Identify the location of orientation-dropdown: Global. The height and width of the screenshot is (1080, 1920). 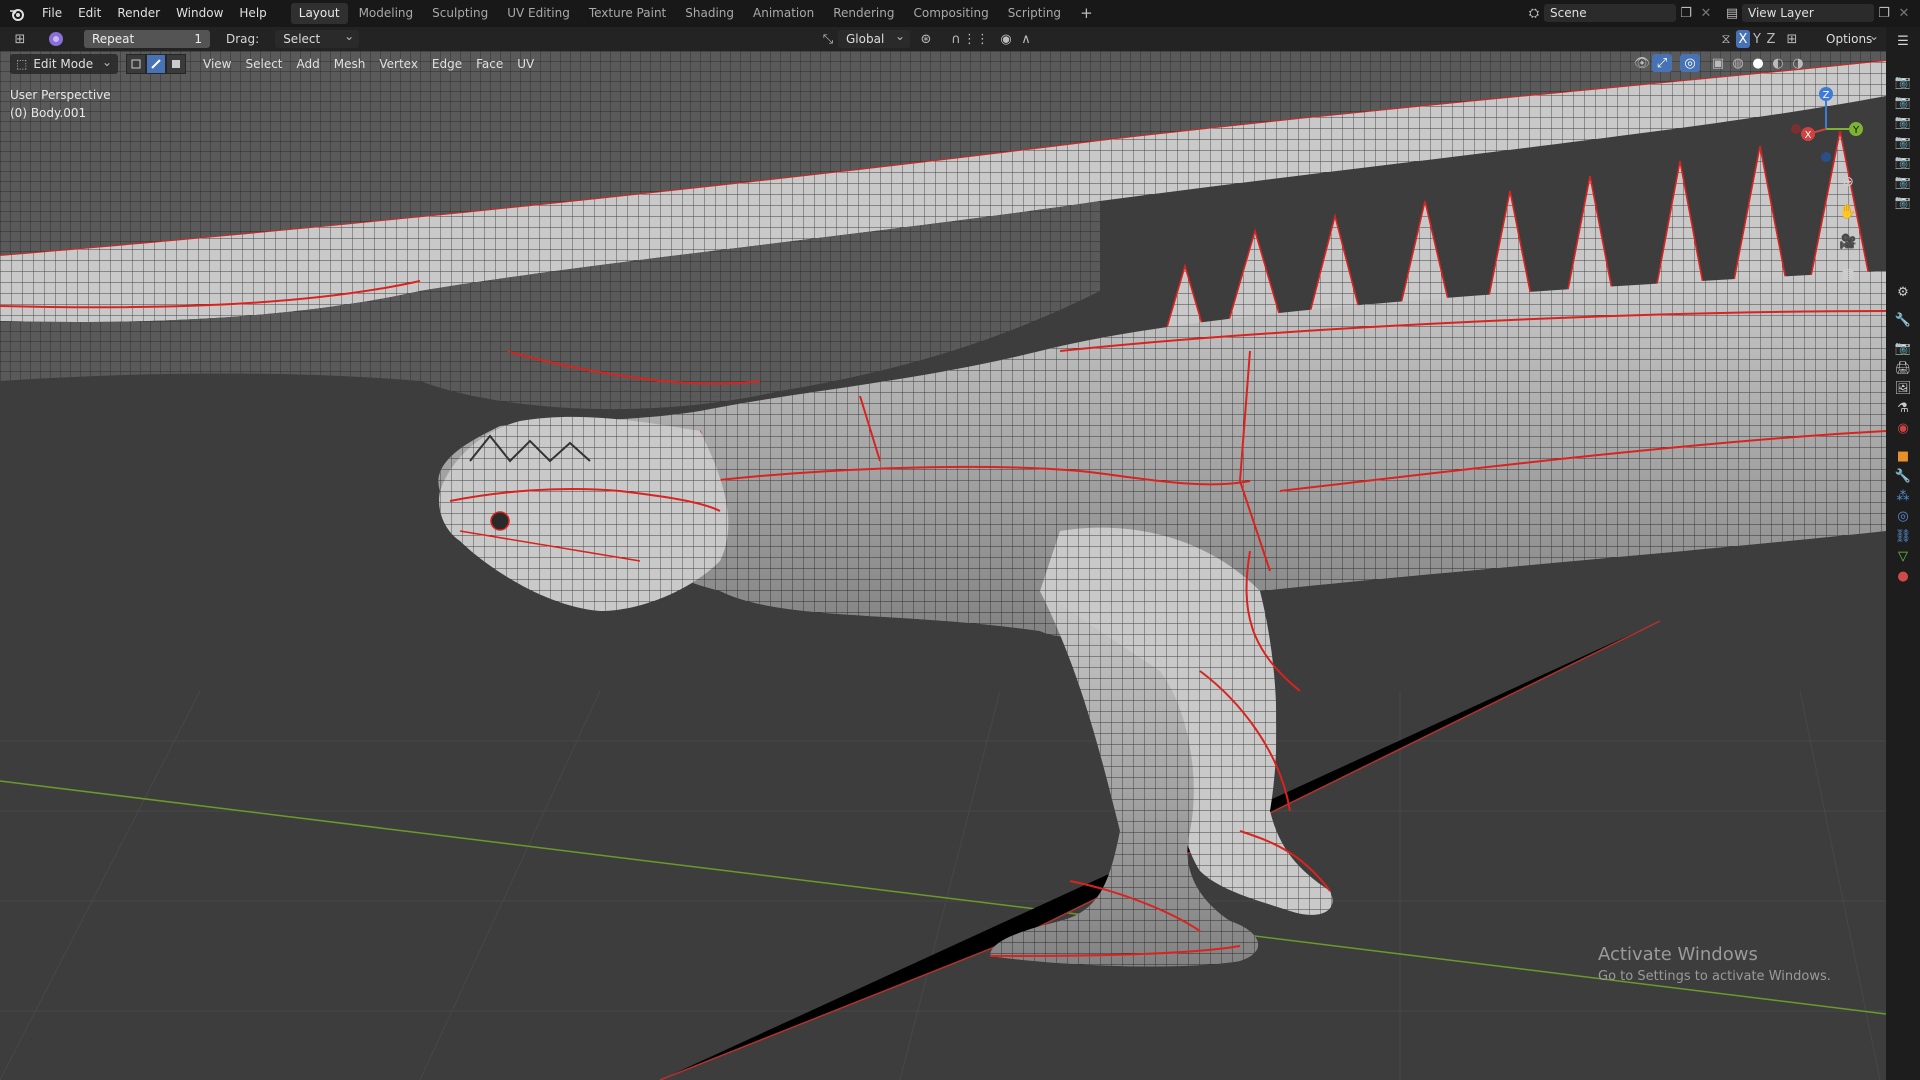
(874, 37).